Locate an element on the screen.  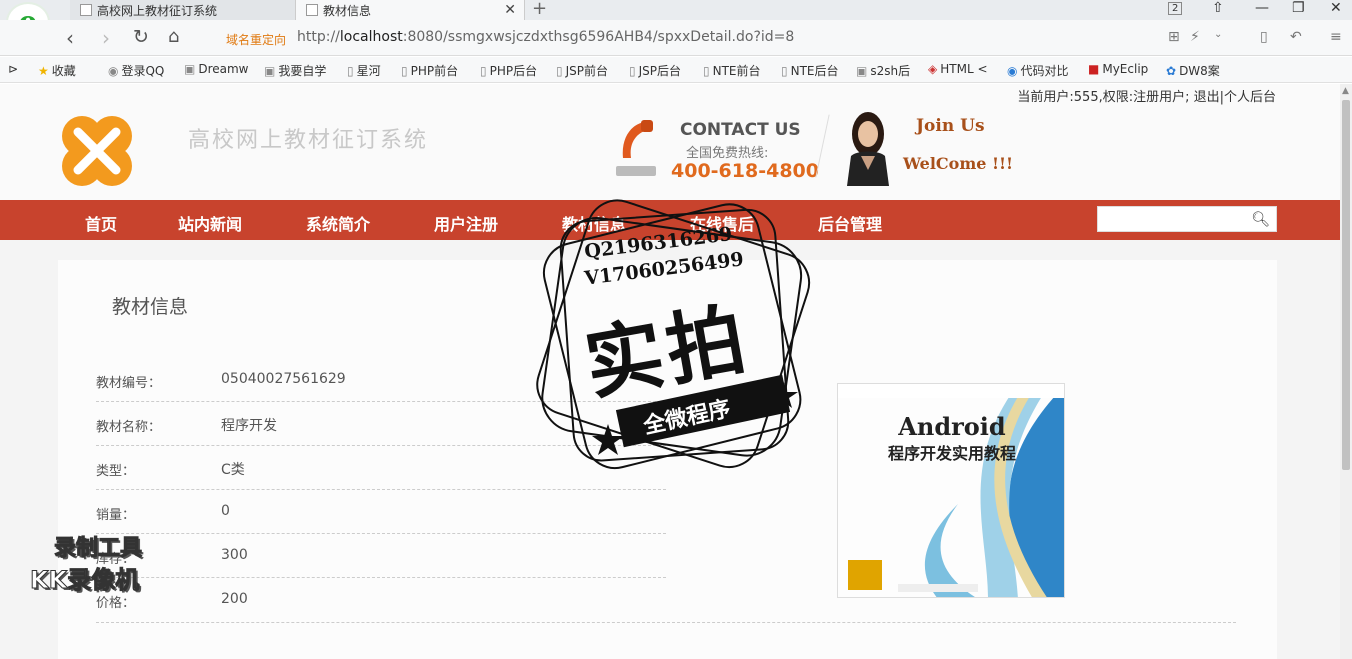
field-value: 05040027561629 is located at coordinates (283, 379).